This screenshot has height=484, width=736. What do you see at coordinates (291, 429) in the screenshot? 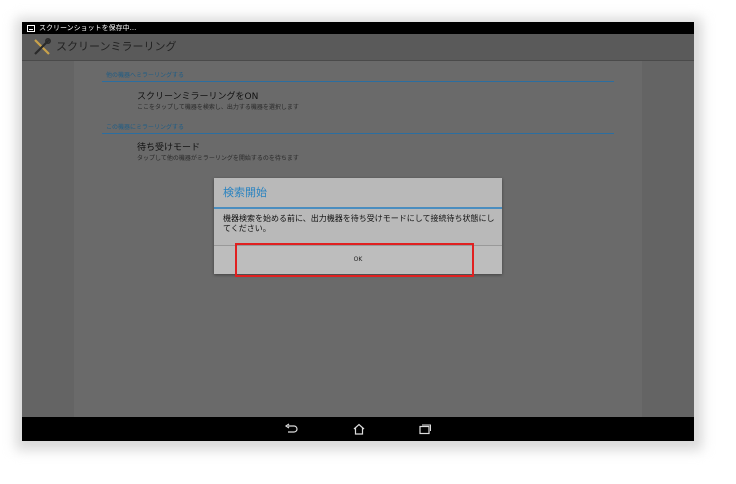
I see `back-icon` at bounding box center [291, 429].